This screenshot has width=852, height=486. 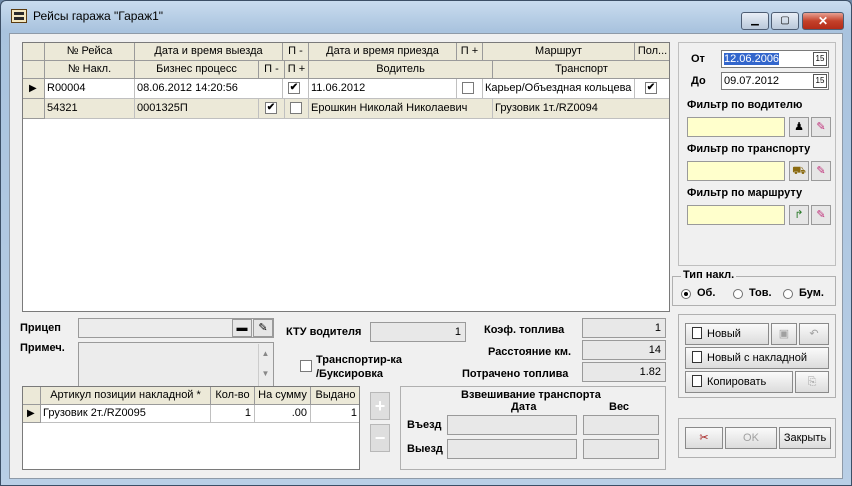 What do you see at coordinates (90, 52) in the screenshot?
I see `col-trip-no: № Рейса` at bounding box center [90, 52].